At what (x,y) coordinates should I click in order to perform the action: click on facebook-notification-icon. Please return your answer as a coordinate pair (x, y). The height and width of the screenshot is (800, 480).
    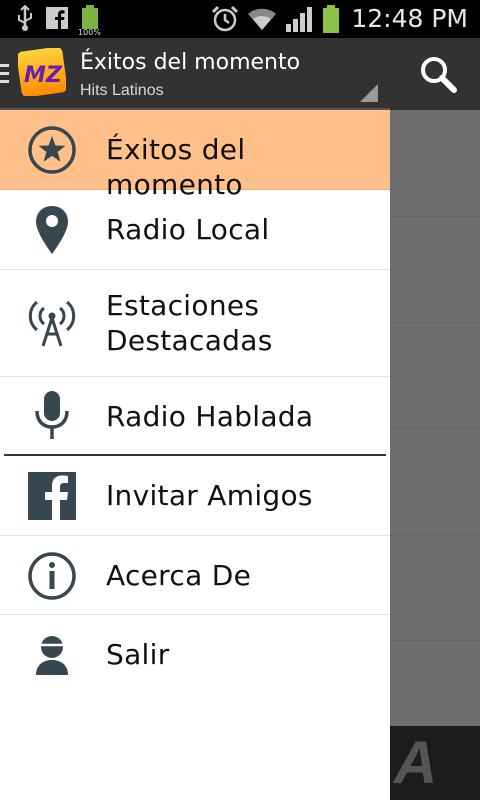
    Looking at the image, I should click on (57, 18).